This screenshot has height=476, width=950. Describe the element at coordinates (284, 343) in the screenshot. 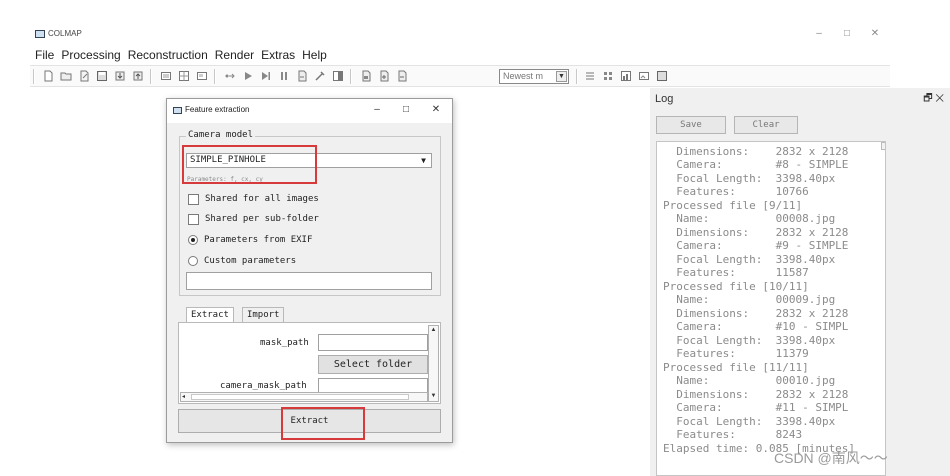

I see `mask-path-label: mask_path` at that location.